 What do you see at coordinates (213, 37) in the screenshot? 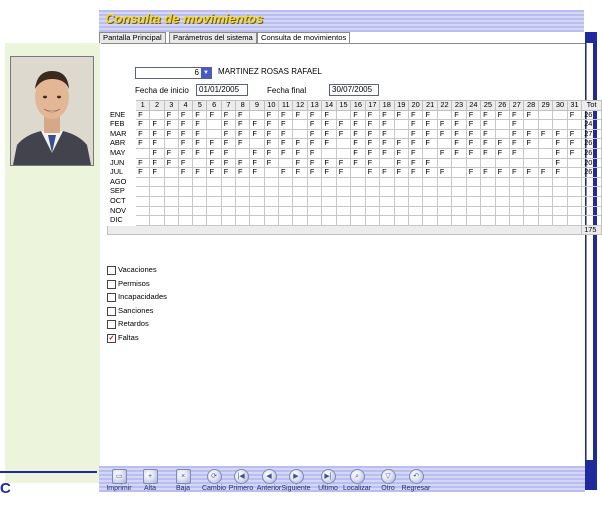
I see `tab-parametros-del-sistema: Parámetros del sistema` at bounding box center [213, 37].